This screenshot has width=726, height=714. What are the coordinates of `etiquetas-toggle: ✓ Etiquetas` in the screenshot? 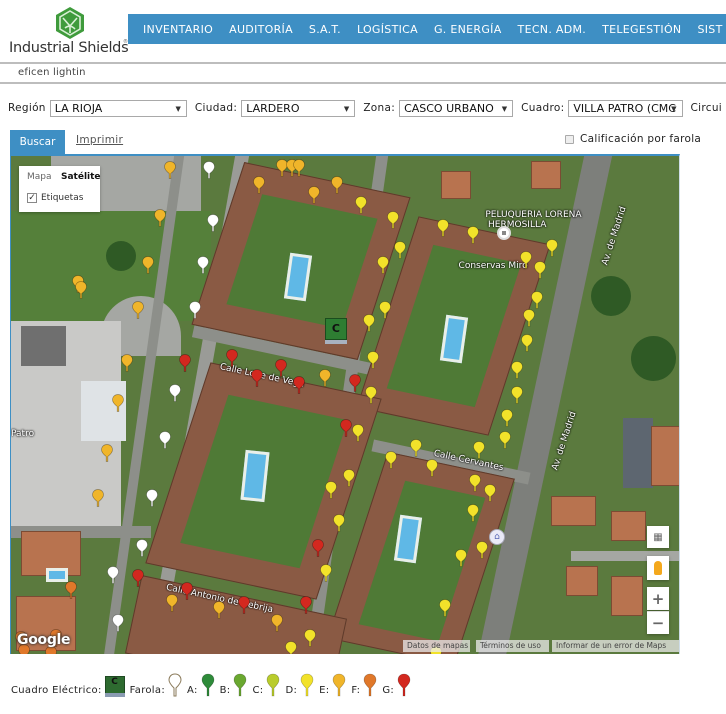 It's located at (55, 198).